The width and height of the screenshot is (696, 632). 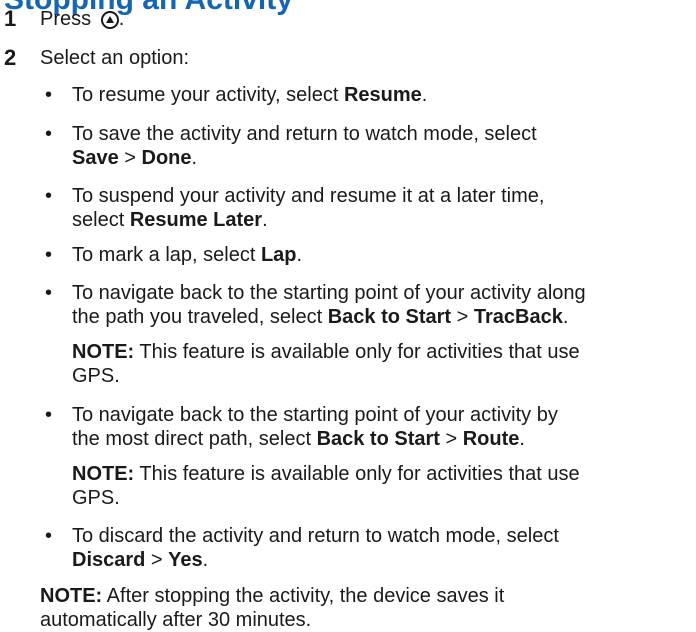 I want to click on menu-option-route: Route, so click(x=491, y=439).